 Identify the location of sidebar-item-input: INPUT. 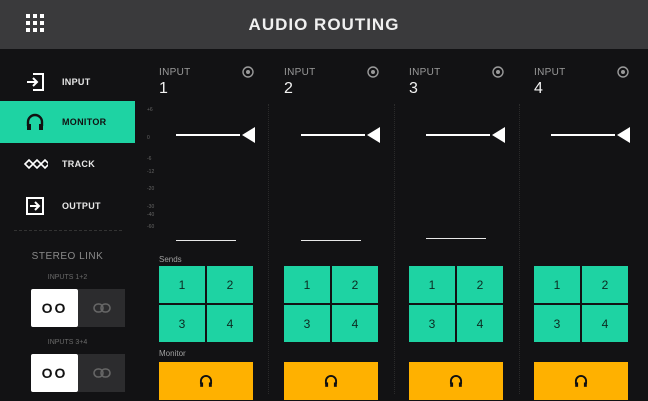
(67, 82).